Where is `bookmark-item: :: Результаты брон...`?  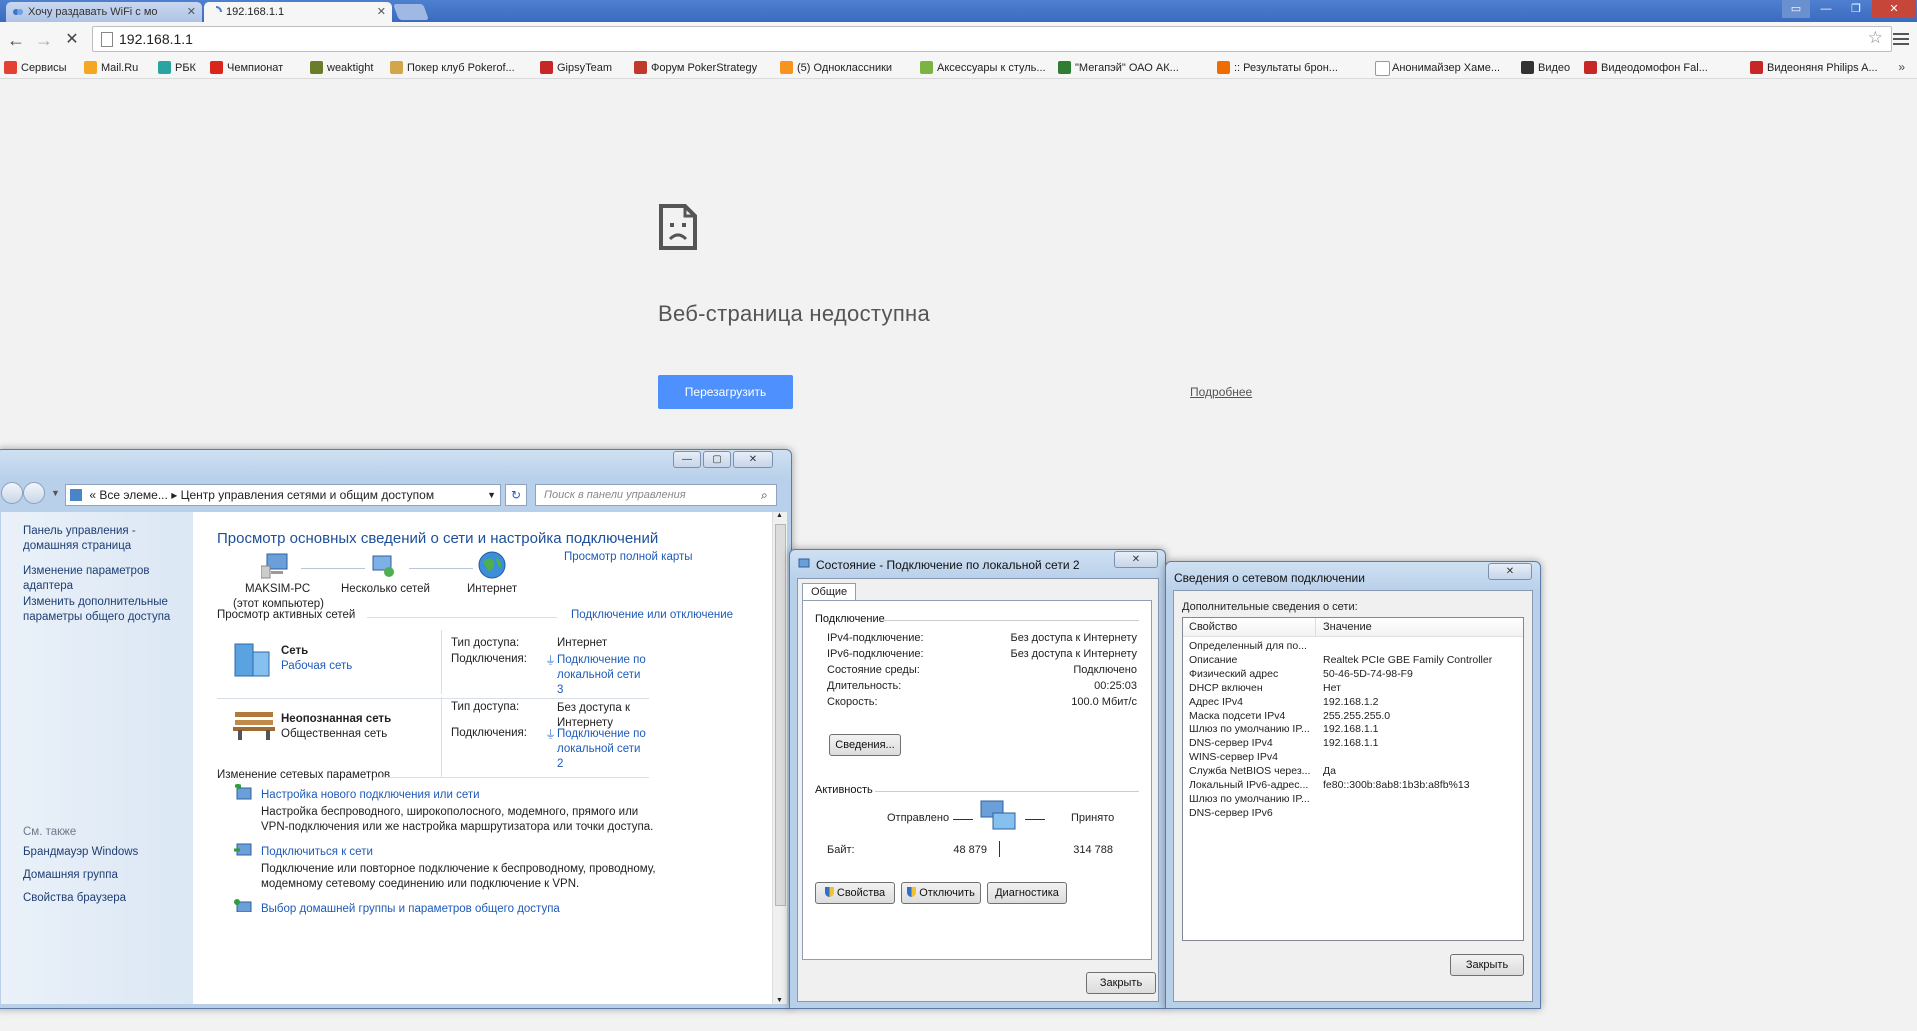
bookmark-item: :: Результаты брон... is located at coordinates (1277, 68).